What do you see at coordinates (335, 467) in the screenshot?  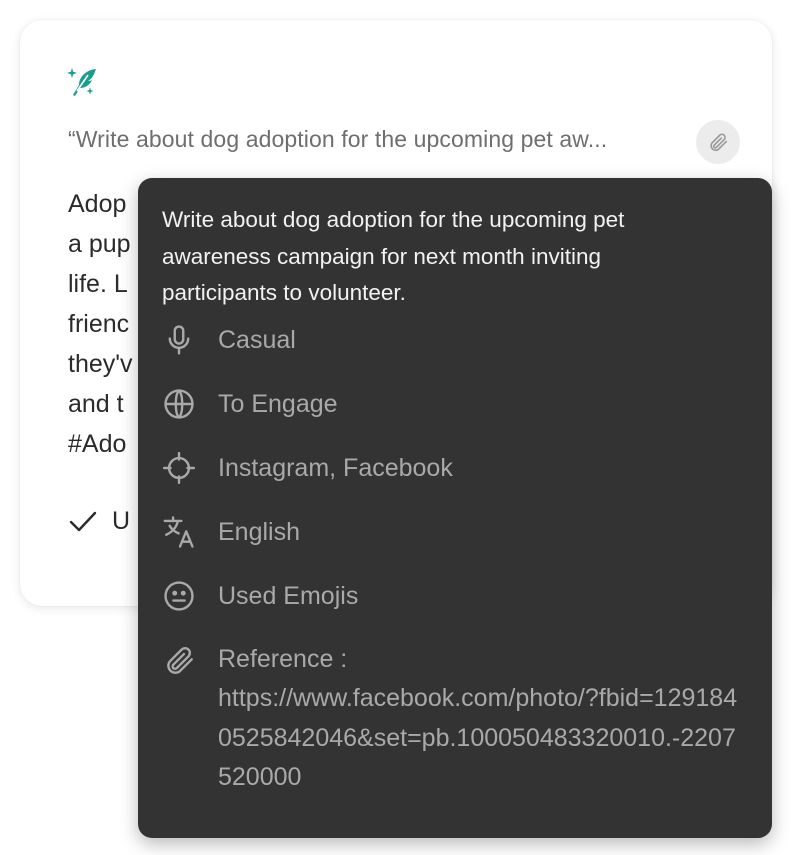 I see `detail-label: Instagram, Facebook` at bounding box center [335, 467].